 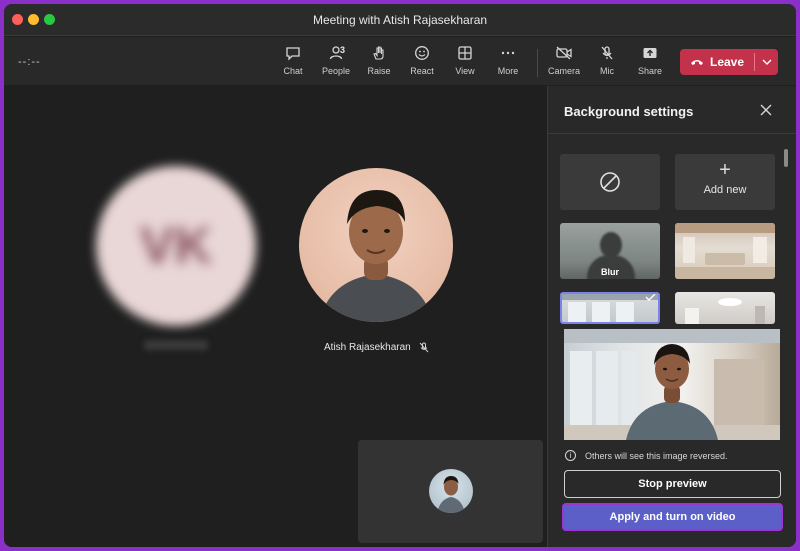 What do you see at coordinates (465, 53) in the screenshot?
I see `grid-icon` at bounding box center [465, 53].